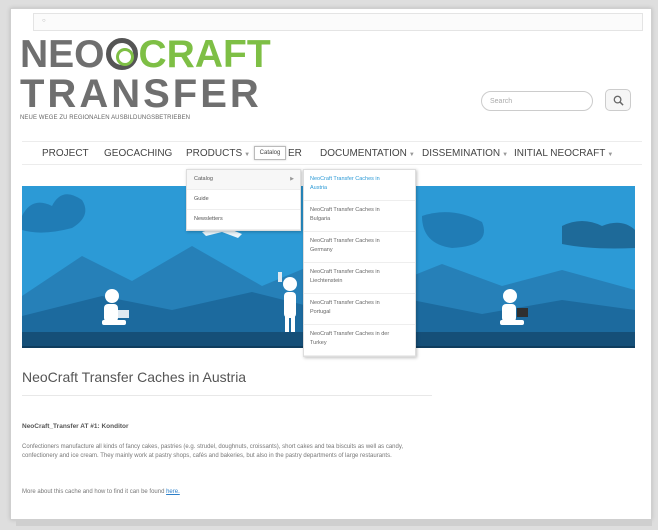 The height and width of the screenshot is (530, 658). What do you see at coordinates (75, 426) in the screenshot?
I see `cache-heading: NeoCraft_Transfer AT #1: Konditor` at bounding box center [75, 426].